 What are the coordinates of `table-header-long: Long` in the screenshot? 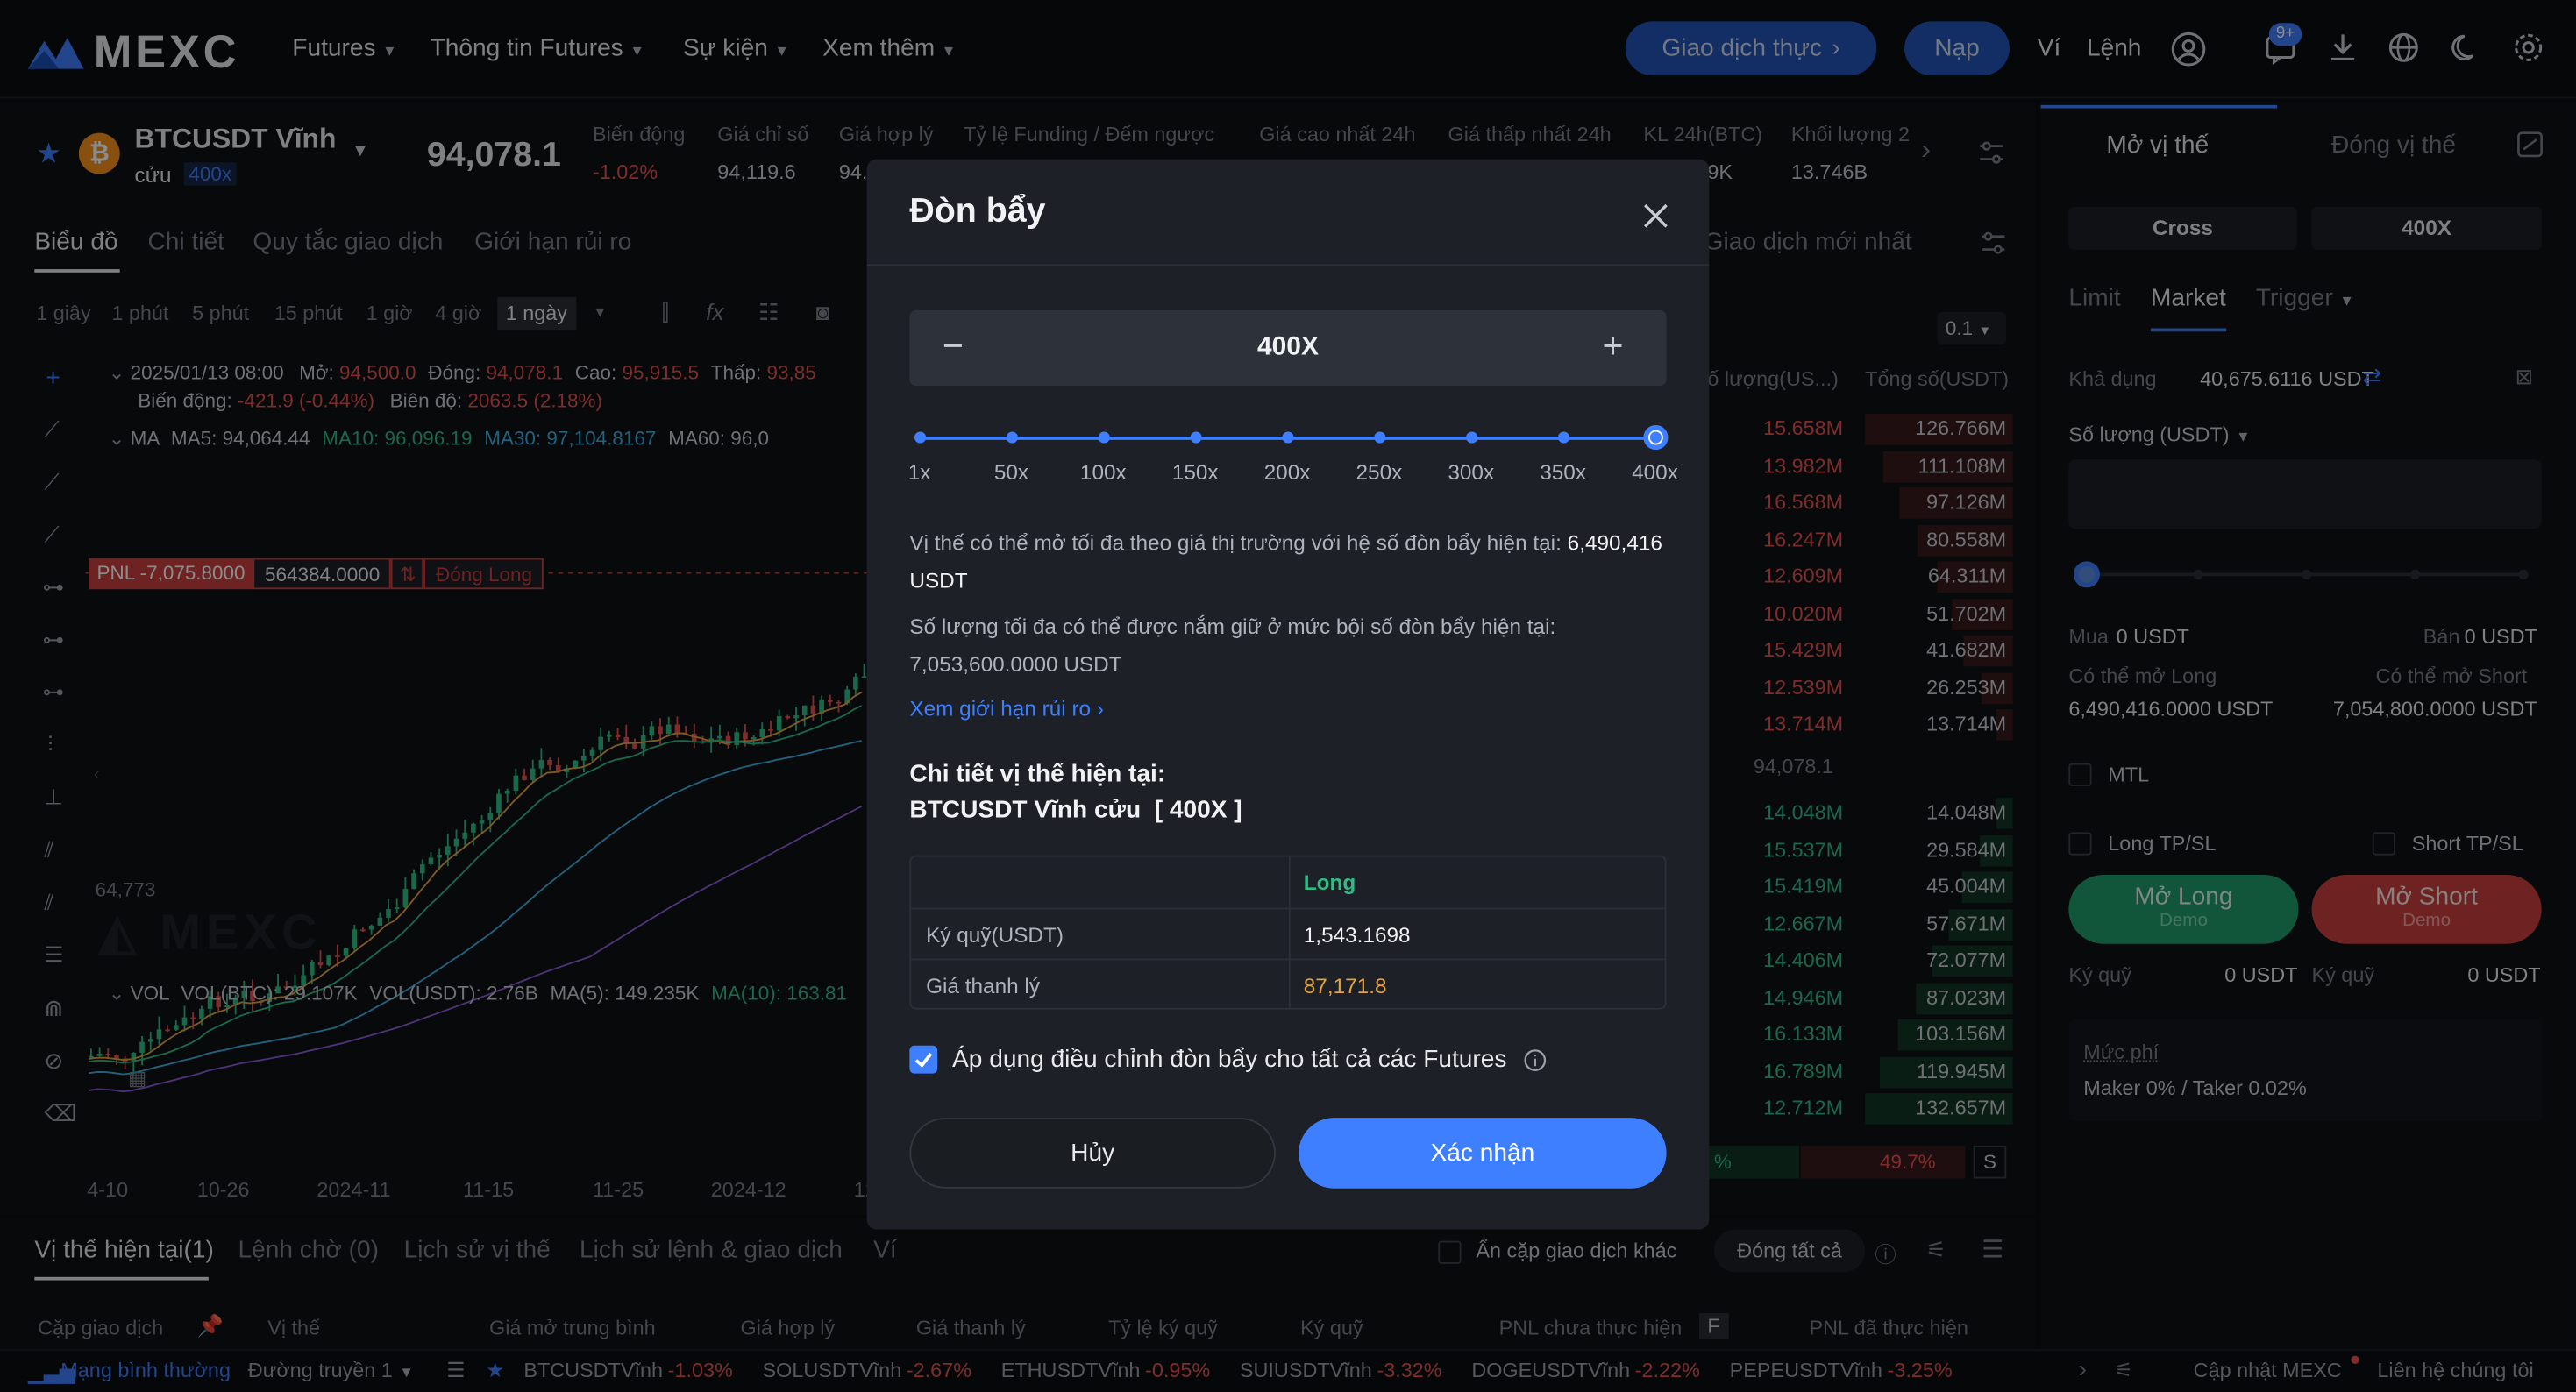 It's located at (1329, 882).